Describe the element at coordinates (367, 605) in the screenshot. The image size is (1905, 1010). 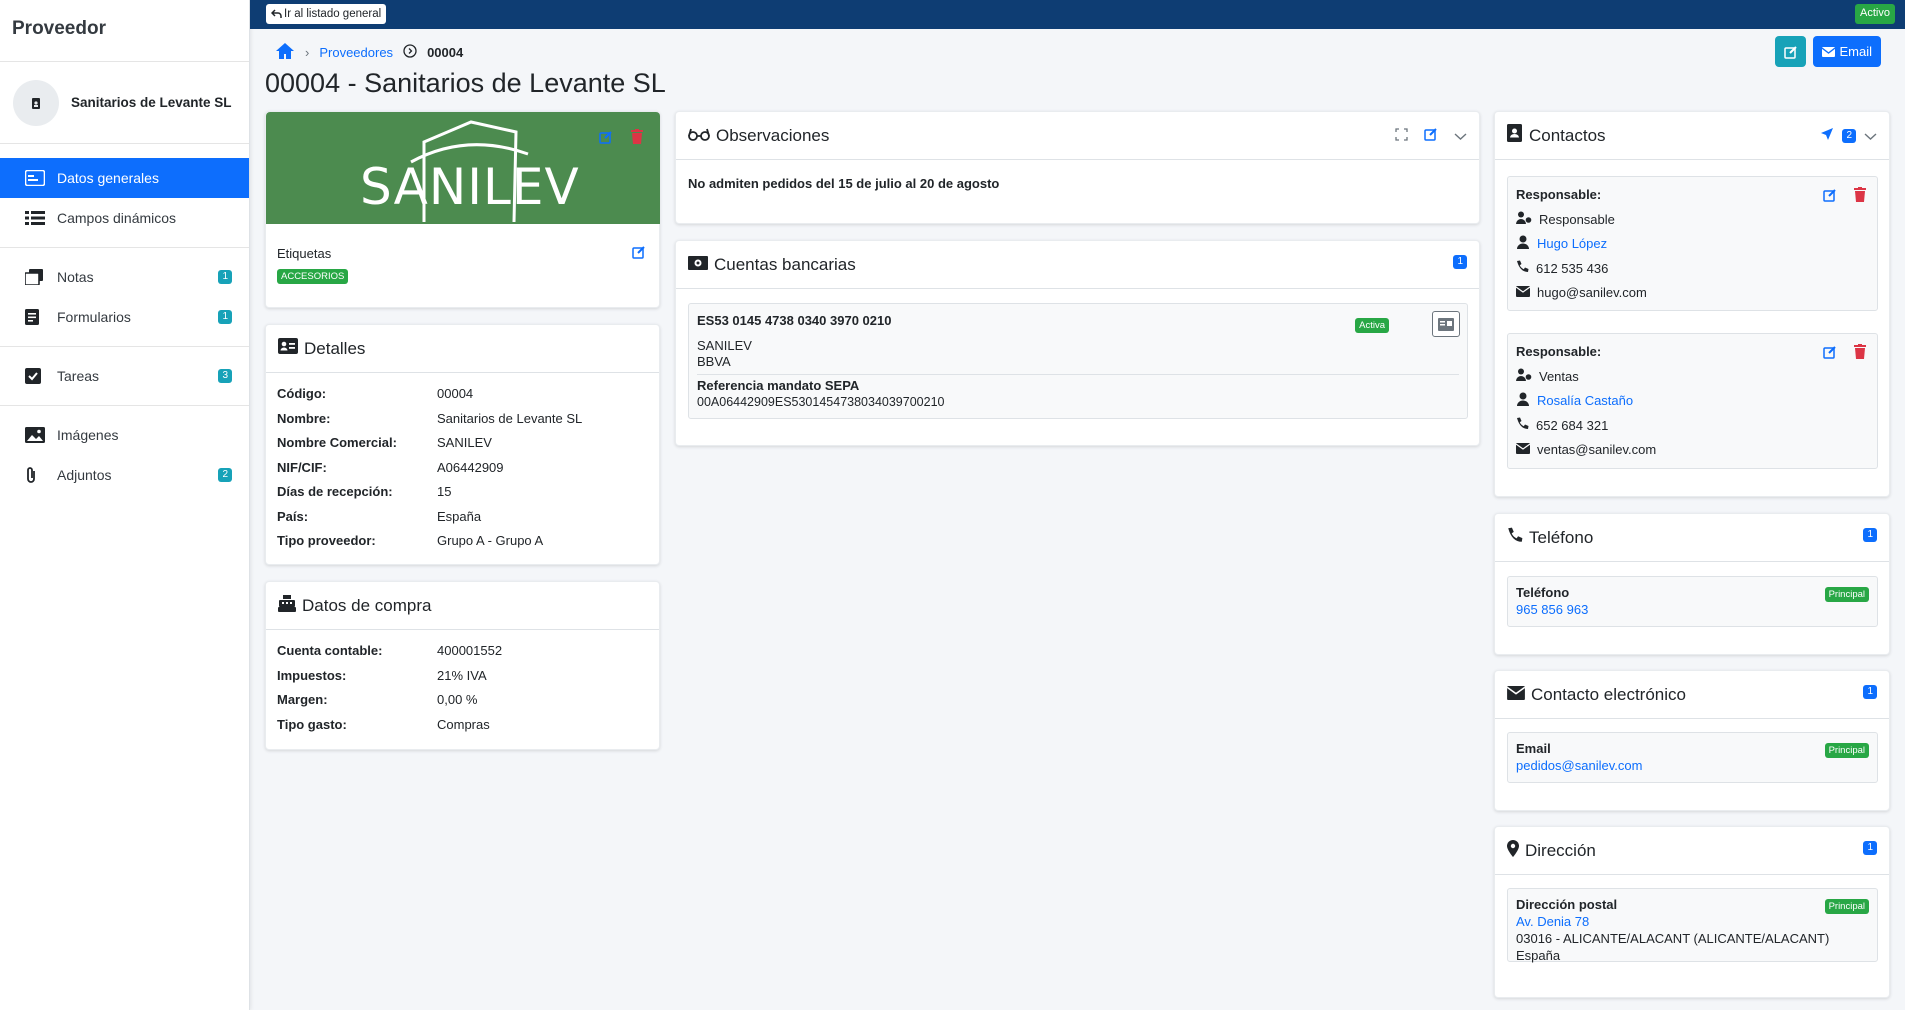
I see `datos-compra-title: Datos de compra` at that location.